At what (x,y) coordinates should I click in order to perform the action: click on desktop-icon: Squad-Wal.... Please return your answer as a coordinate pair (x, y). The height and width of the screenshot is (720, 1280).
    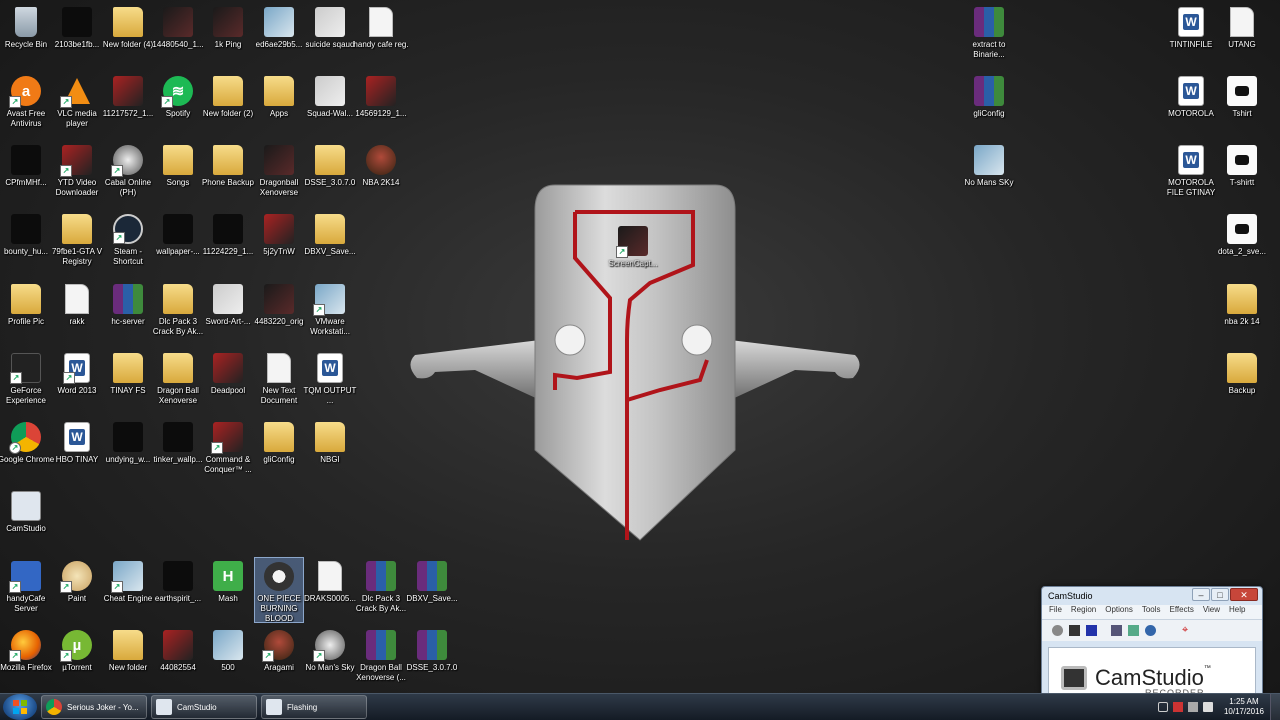
    Looking at the image, I should click on (330, 106).